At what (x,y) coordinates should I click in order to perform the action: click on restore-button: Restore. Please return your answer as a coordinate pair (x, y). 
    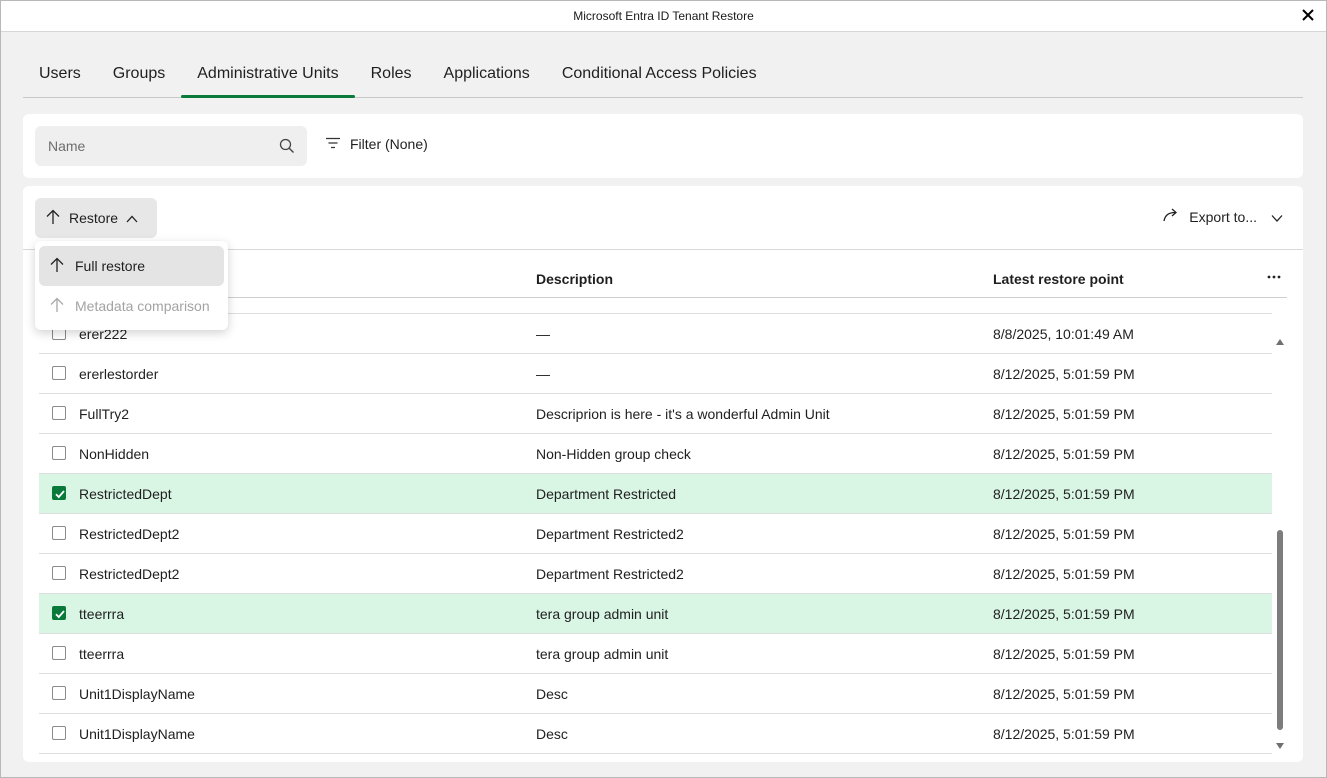
    Looking at the image, I should click on (96, 218).